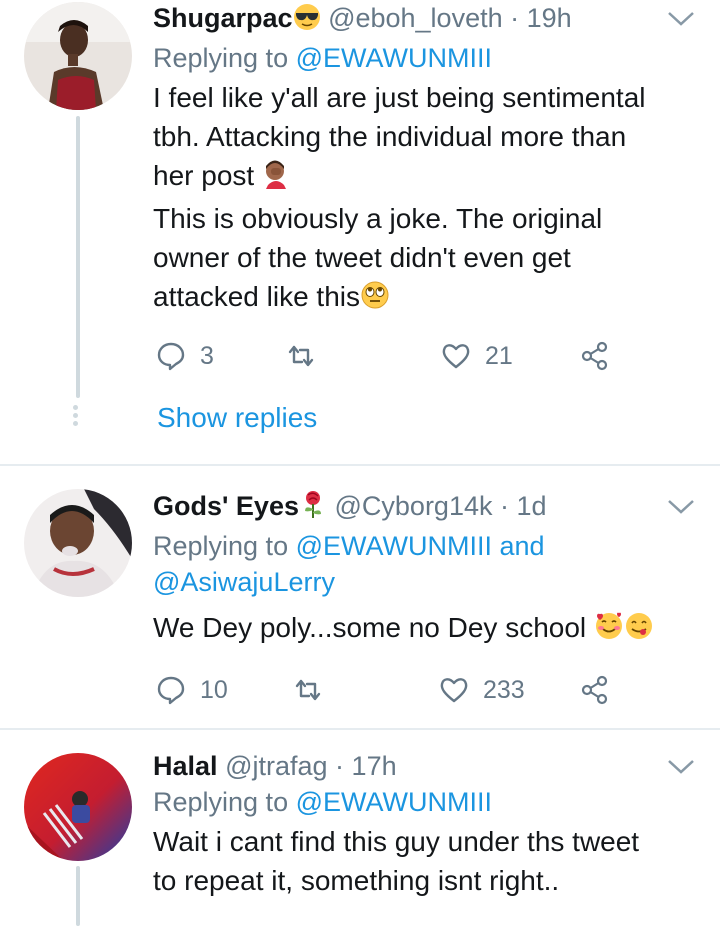 The image size is (720, 926). What do you see at coordinates (207, 355) in the screenshot?
I see `reply-count: 3` at bounding box center [207, 355].